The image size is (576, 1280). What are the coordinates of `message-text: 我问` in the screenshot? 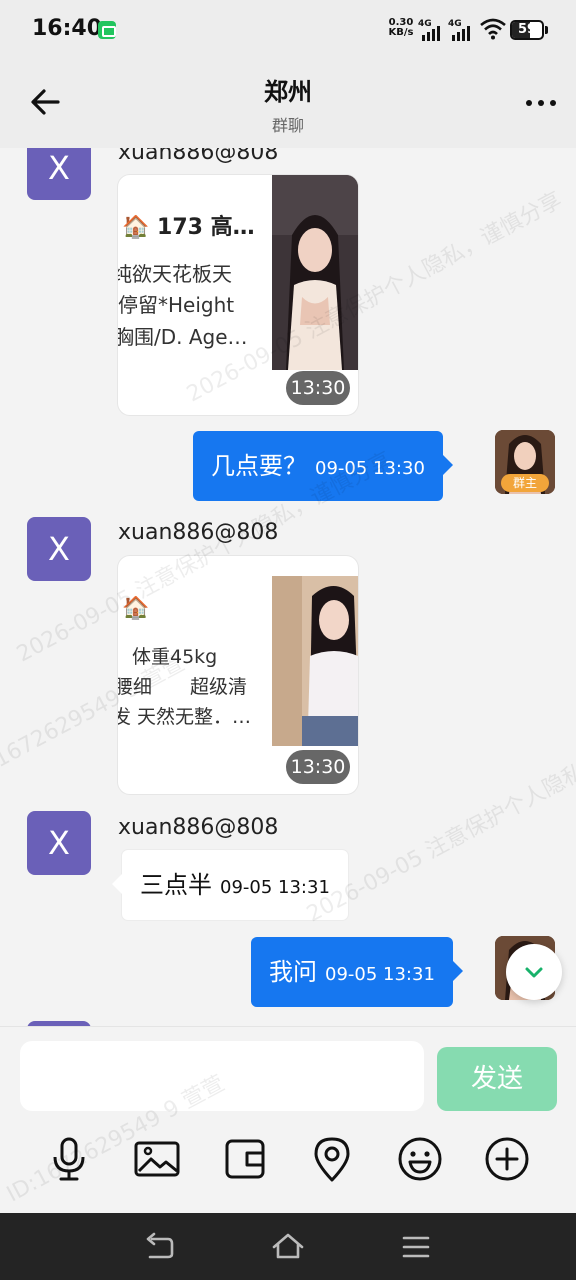 It's located at (293, 972).